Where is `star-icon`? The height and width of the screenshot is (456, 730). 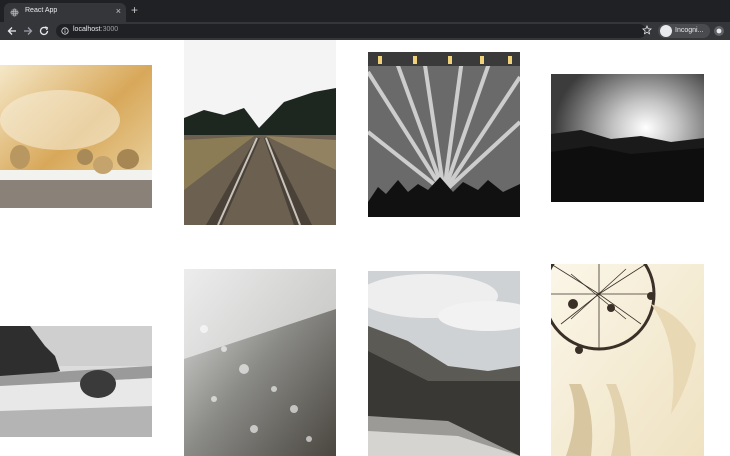
star-icon is located at coordinates (647, 30).